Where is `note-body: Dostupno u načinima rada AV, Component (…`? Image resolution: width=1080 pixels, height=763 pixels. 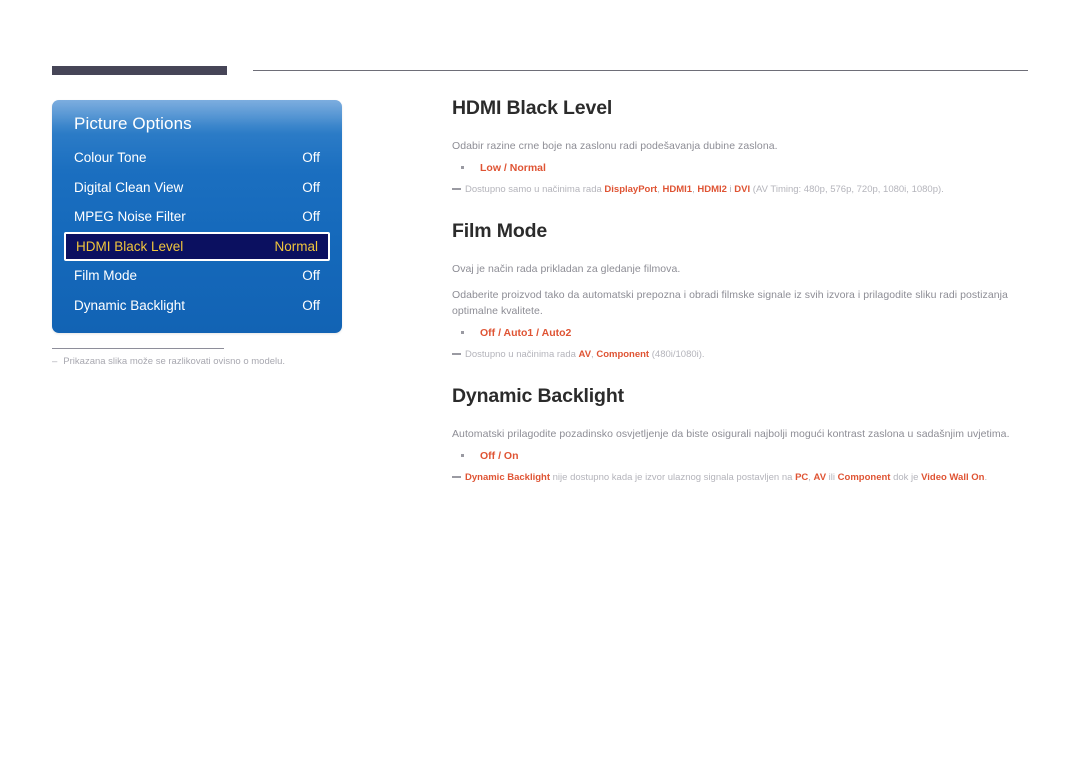
note-body: Dostupno u načinima rada AV, Component (… is located at coordinates (585, 354).